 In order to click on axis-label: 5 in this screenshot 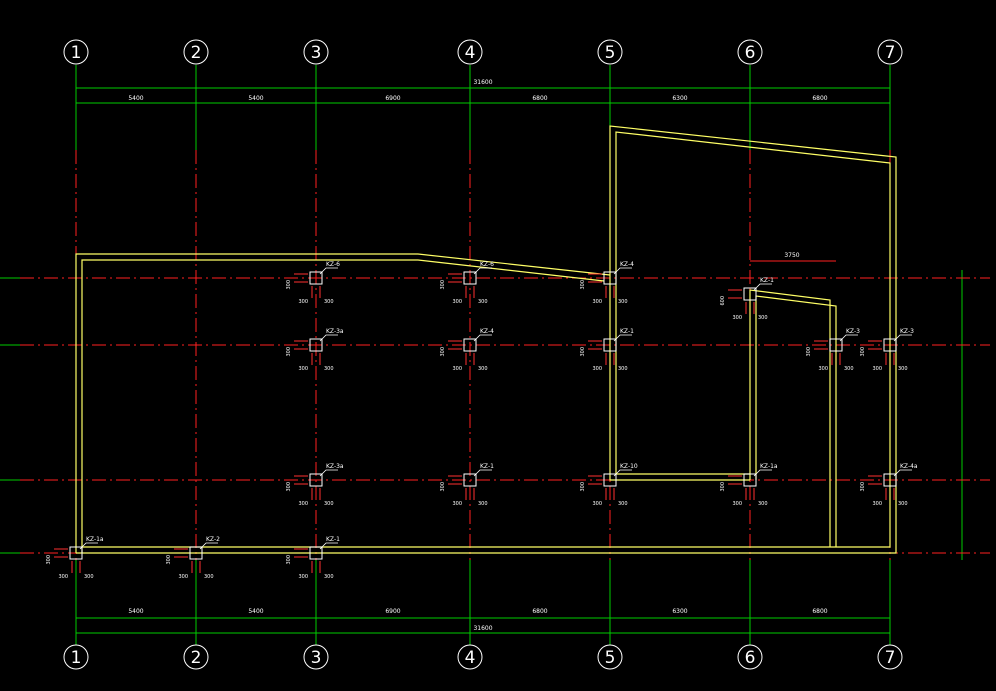, I will do `click(610, 53)`.